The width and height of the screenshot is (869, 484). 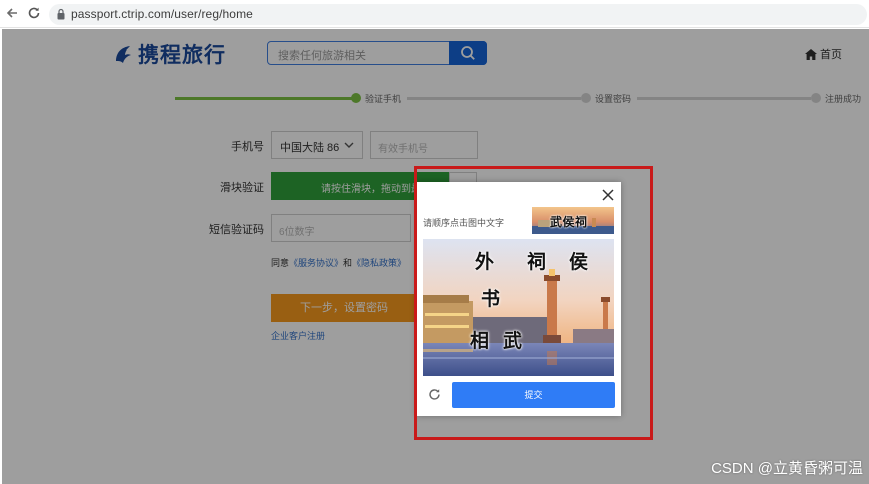 I want to click on browser-toolbar: passport.ctrip.com/user/reg/home, so click(x=434, y=14).